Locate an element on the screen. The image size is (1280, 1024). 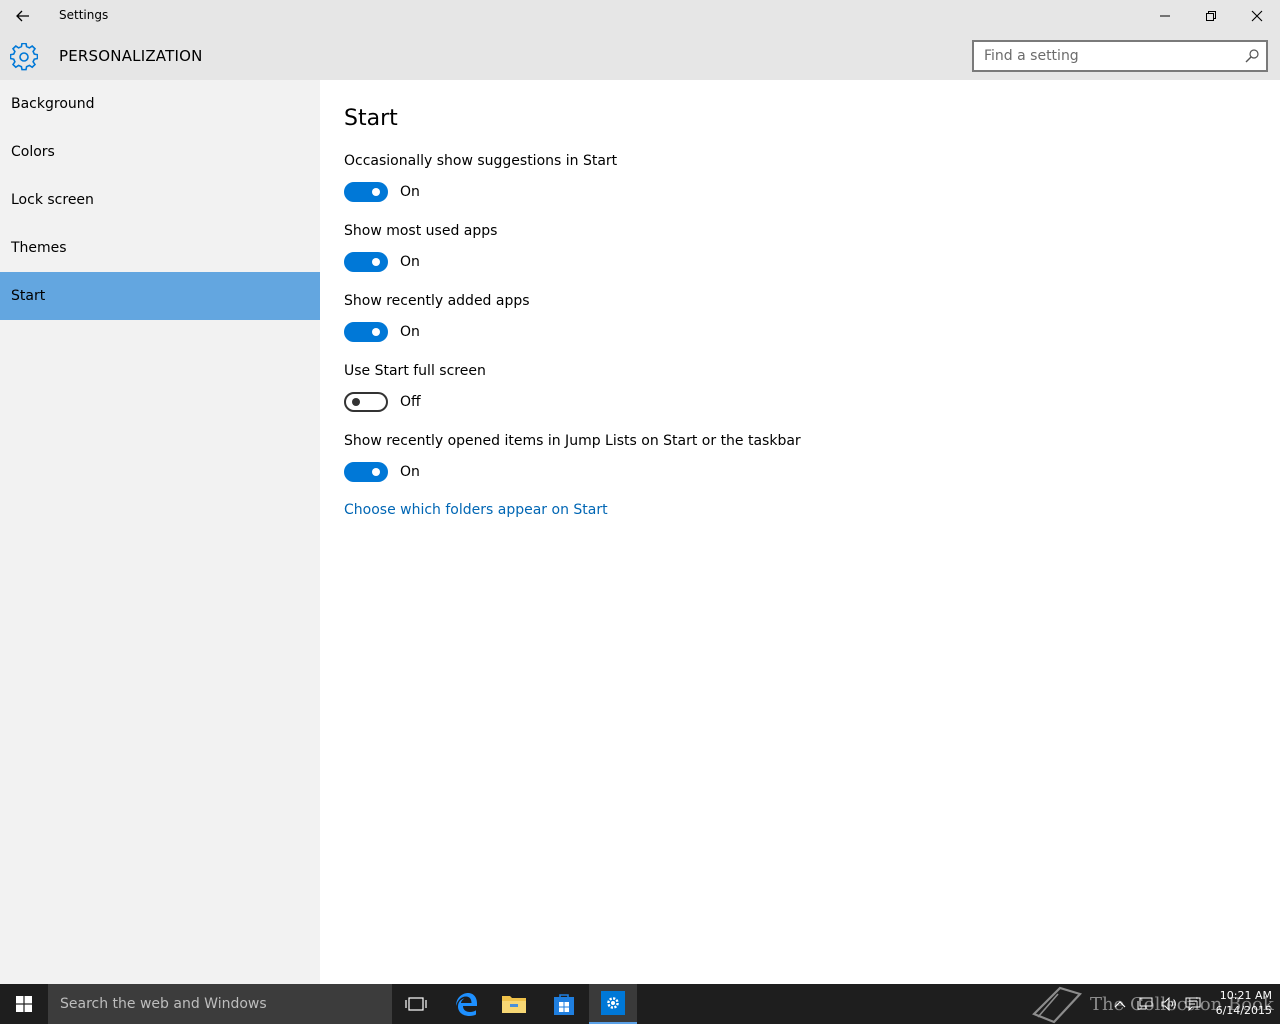
network-icon is located at coordinates (1145, 1003).